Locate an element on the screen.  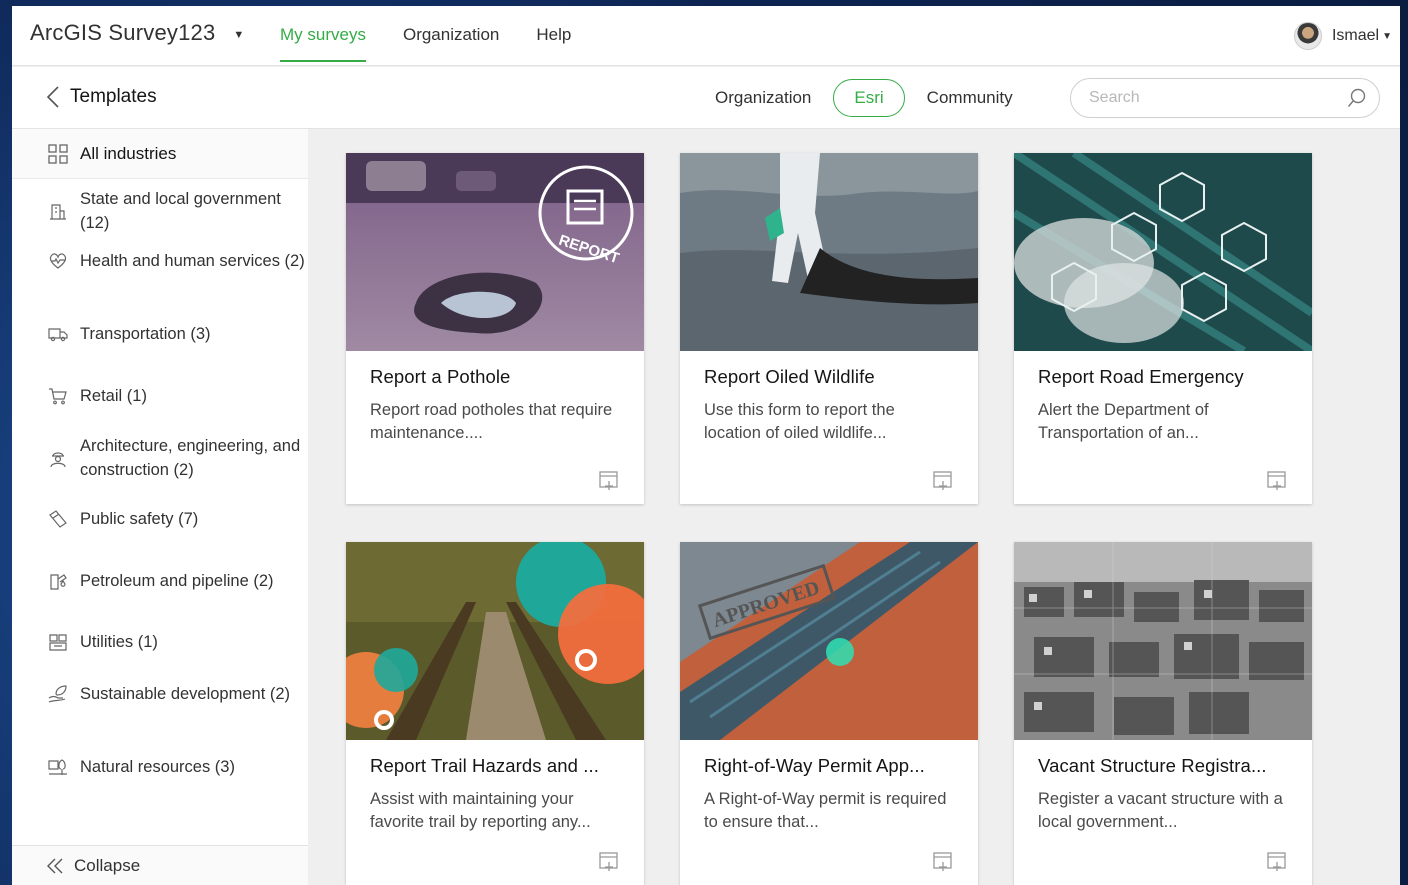
nav-help: Help is located at coordinates (553, 35).